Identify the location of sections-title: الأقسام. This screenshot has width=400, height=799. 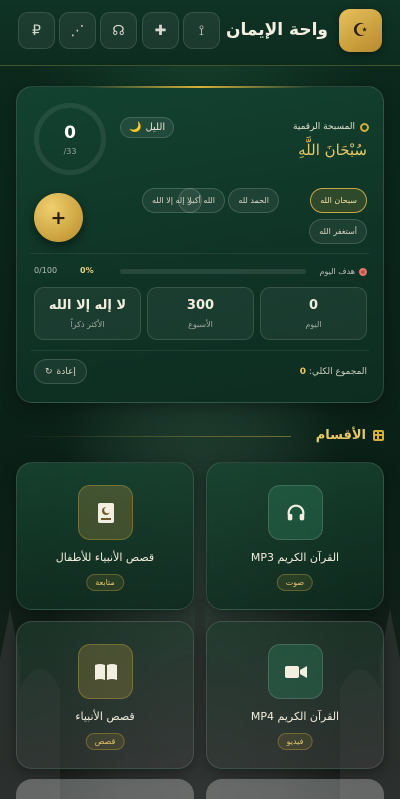
(340, 435).